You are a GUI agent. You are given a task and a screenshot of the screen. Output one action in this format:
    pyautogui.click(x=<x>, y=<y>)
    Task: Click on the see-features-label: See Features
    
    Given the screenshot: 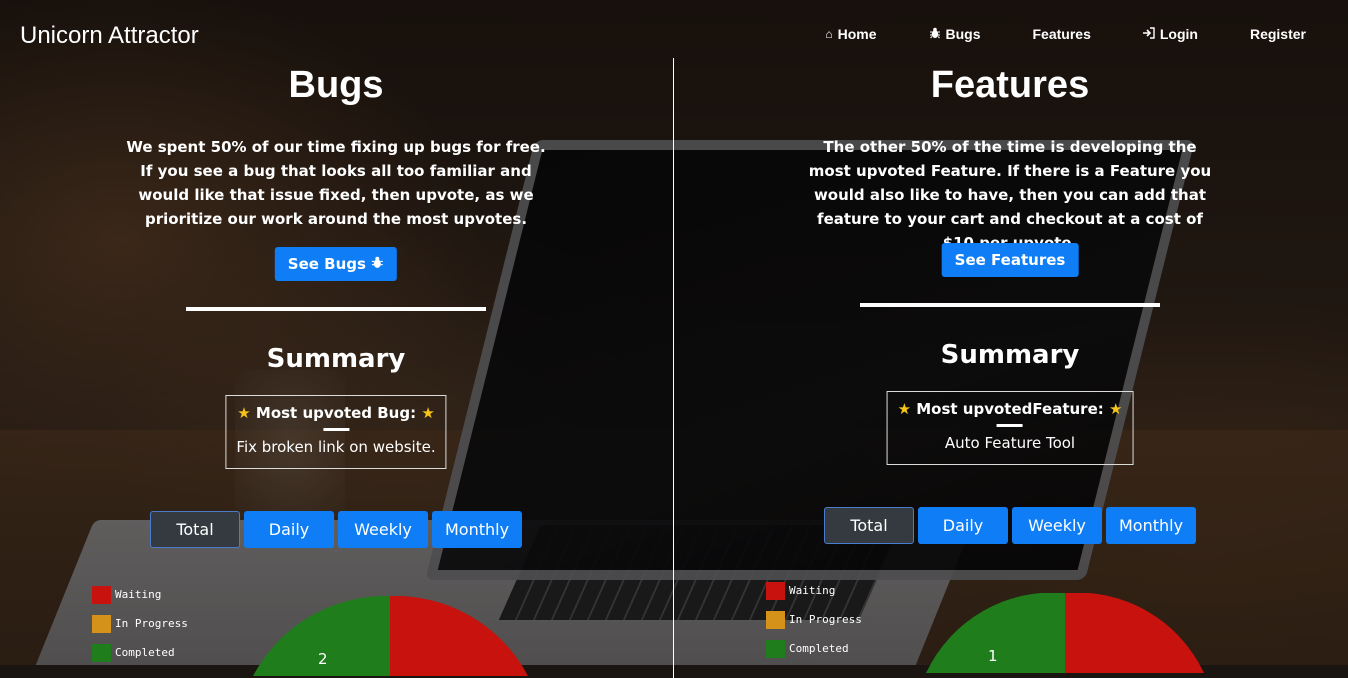 What is the action you would take?
    pyautogui.click(x=1010, y=260)
    